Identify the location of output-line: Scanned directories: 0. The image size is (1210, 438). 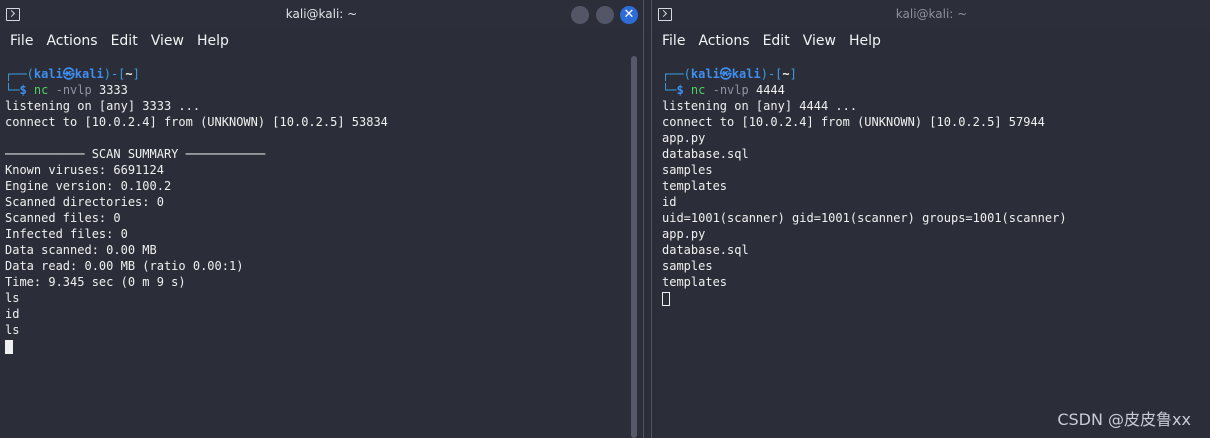
(84, 202).